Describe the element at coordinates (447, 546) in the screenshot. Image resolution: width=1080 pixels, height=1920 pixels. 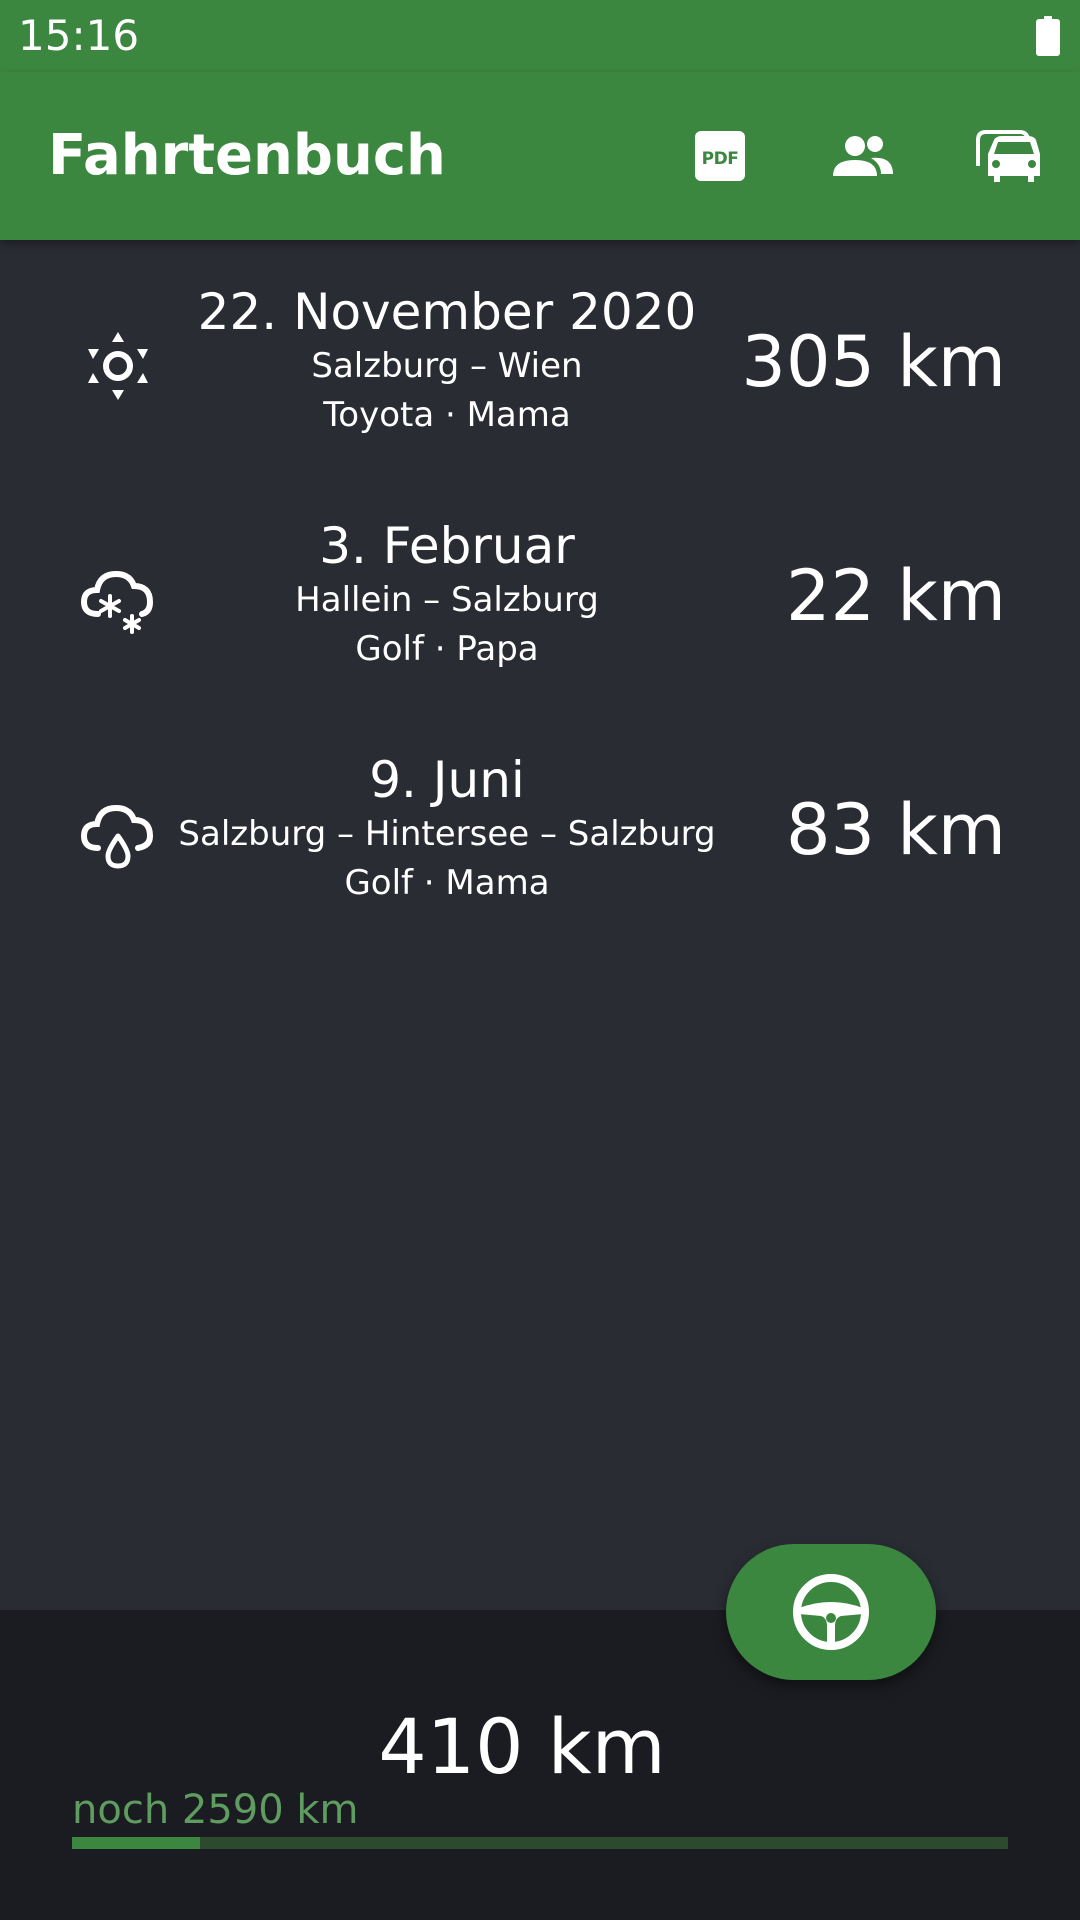
I see `trip-date: 3. Februar` at that location.